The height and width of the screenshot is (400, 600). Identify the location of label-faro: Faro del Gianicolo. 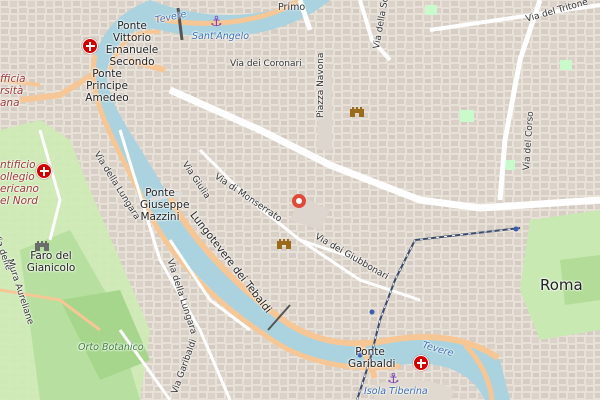
(51, 262).